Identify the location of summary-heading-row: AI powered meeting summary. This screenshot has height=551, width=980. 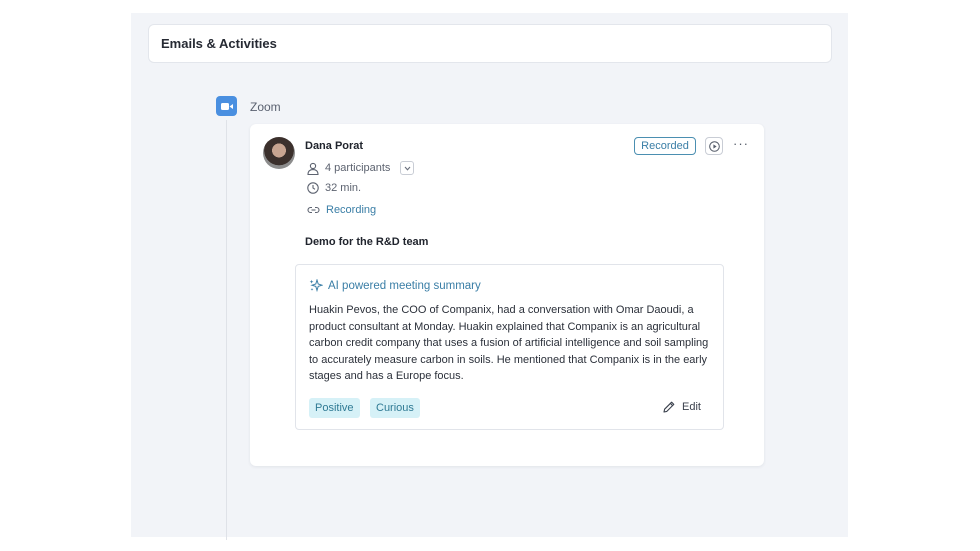
(395, 285).